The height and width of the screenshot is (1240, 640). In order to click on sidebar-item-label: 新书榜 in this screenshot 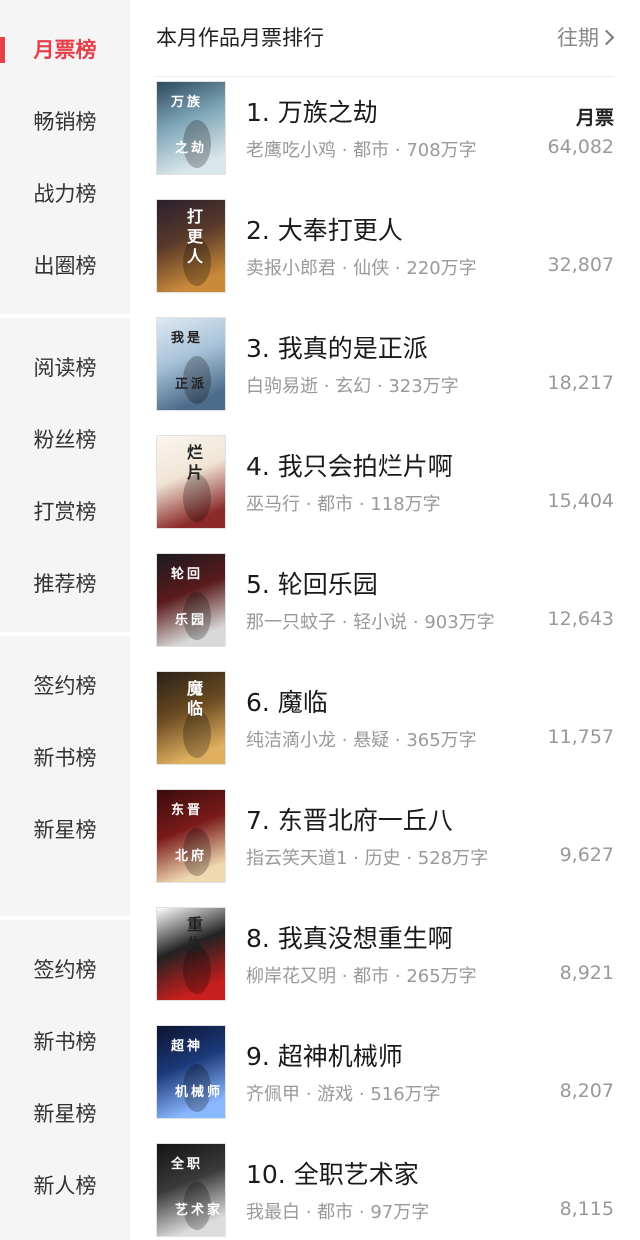, I will do `click(65, 758)`.